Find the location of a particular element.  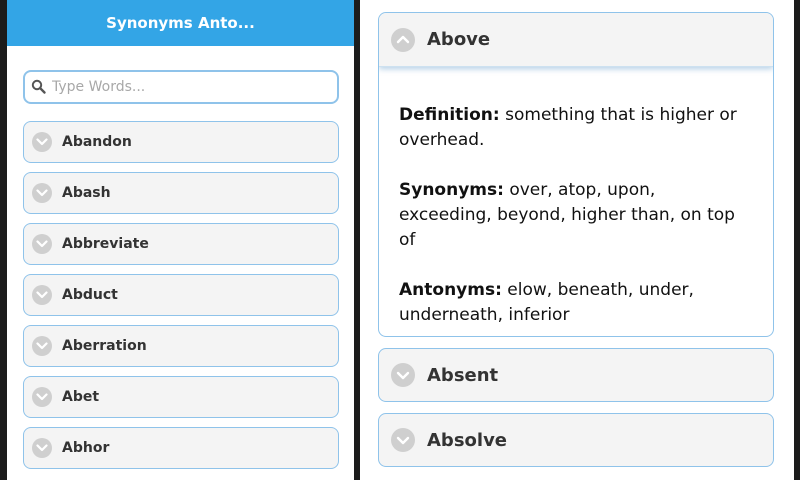

word-item-abhor: Abhor is located at coordinates (181, 448).